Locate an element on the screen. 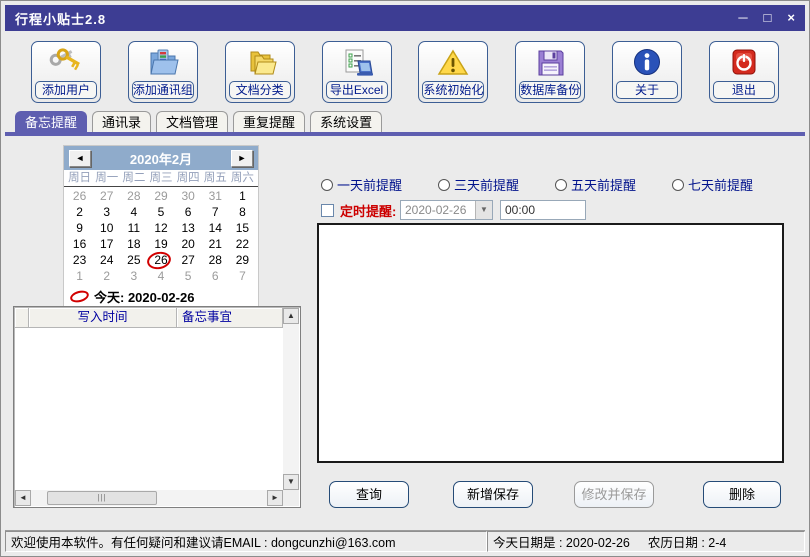  calendar-day: 10 is located at coordinates (106, 228).